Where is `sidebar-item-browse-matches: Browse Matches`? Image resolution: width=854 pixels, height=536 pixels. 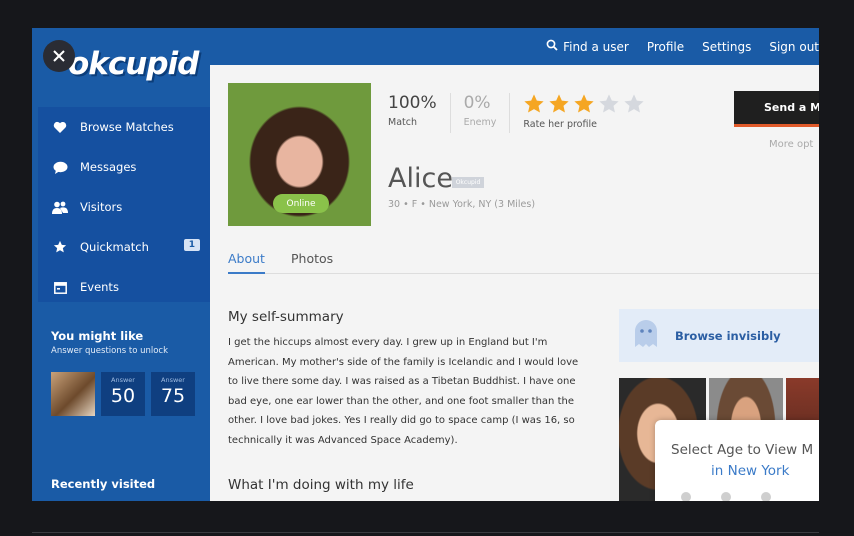 sidebar-item-browse-matches: Browse Matches is located at coordinates (124, 127).